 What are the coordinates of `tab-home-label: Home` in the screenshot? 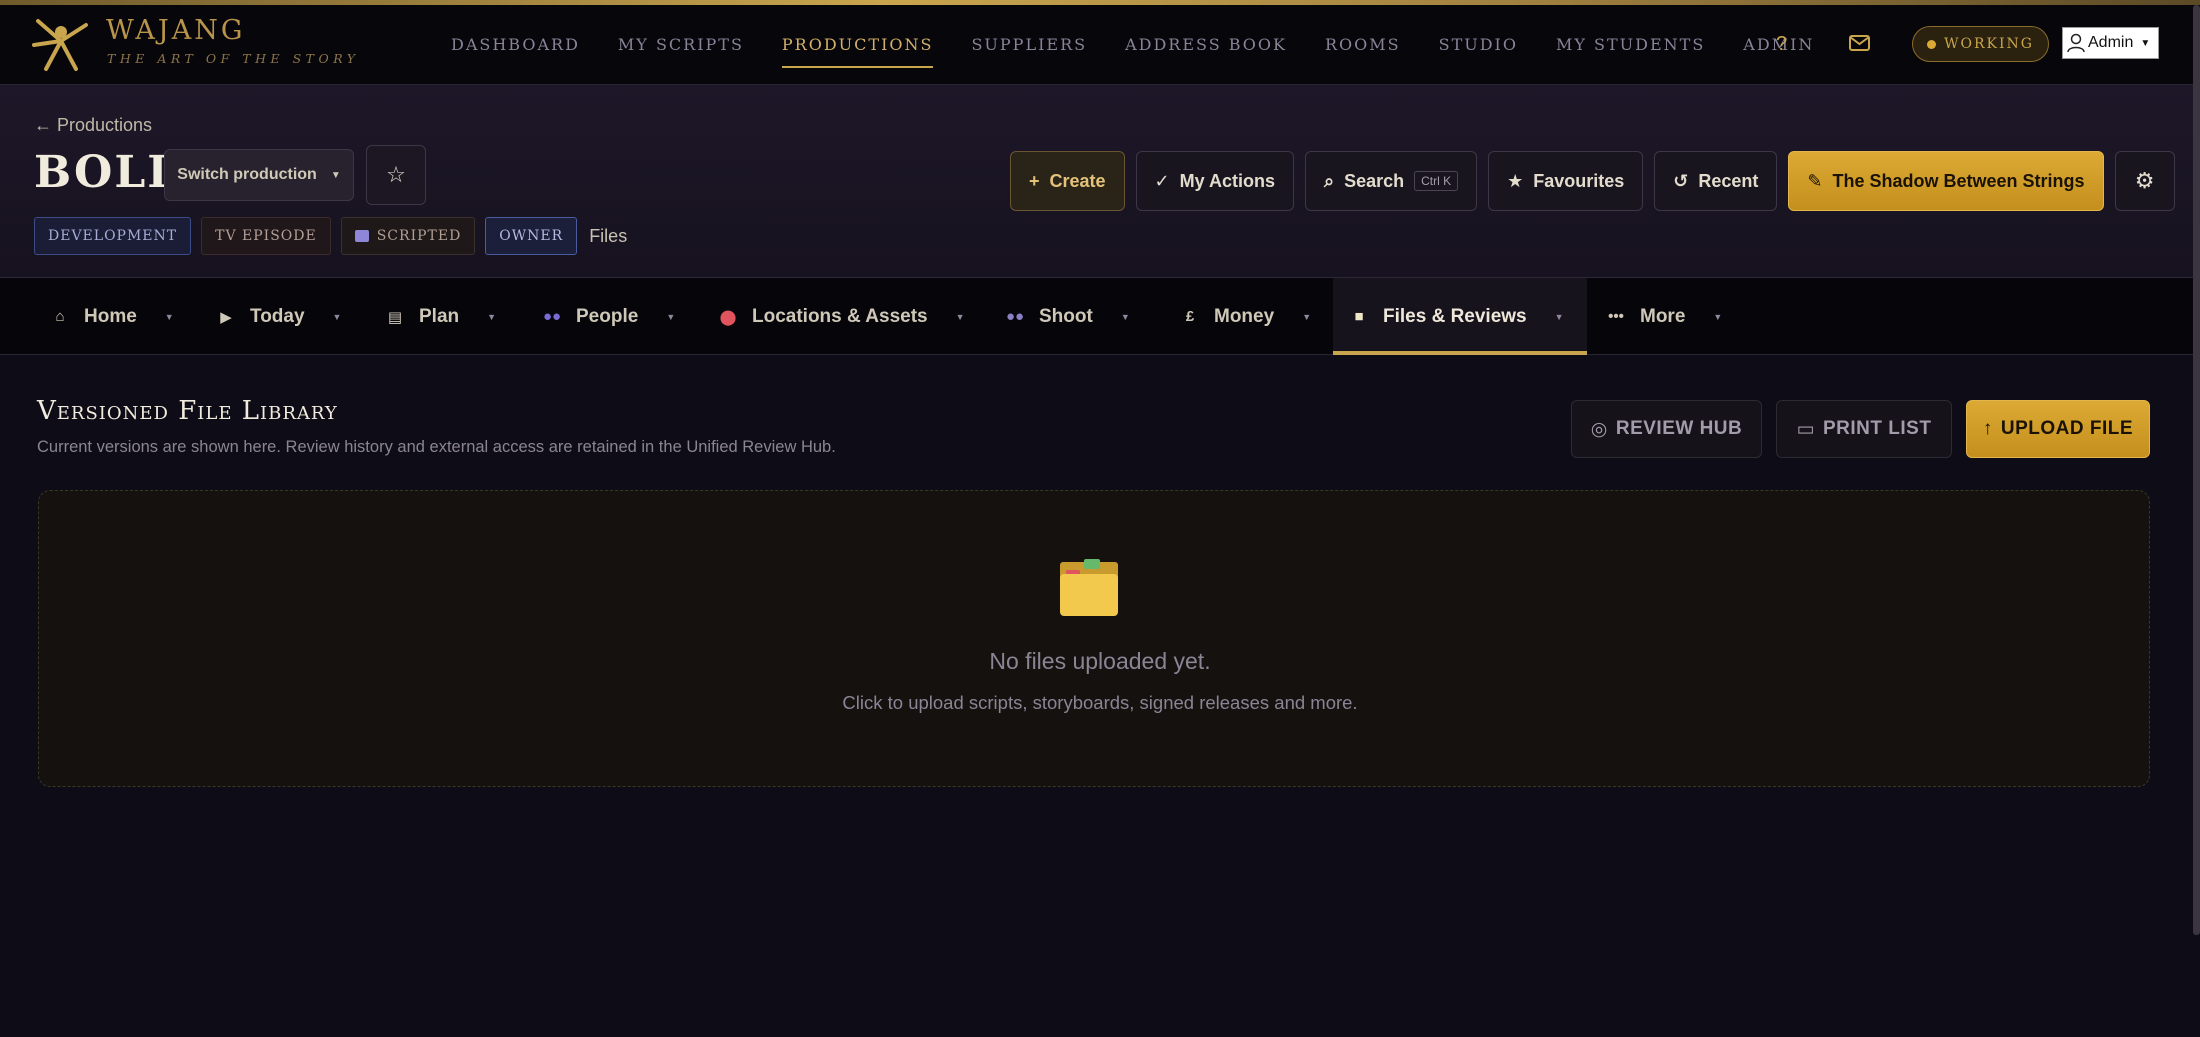 It's located at (110, 316).